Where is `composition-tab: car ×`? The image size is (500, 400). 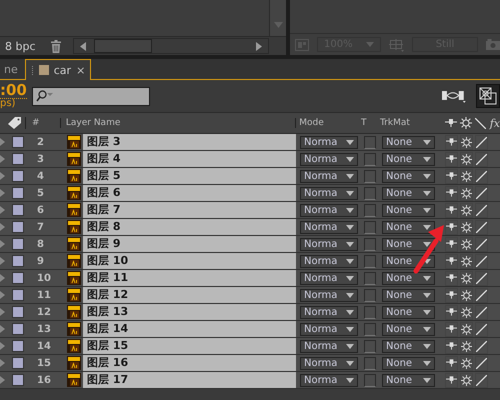 composition-tab: car × is located at coordinates (58, 69).